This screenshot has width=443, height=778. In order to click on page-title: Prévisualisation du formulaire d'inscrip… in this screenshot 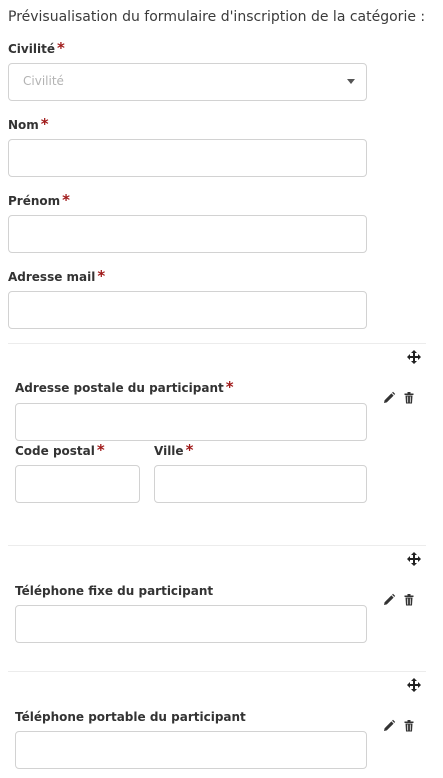, I will do `click(217, 17)`.